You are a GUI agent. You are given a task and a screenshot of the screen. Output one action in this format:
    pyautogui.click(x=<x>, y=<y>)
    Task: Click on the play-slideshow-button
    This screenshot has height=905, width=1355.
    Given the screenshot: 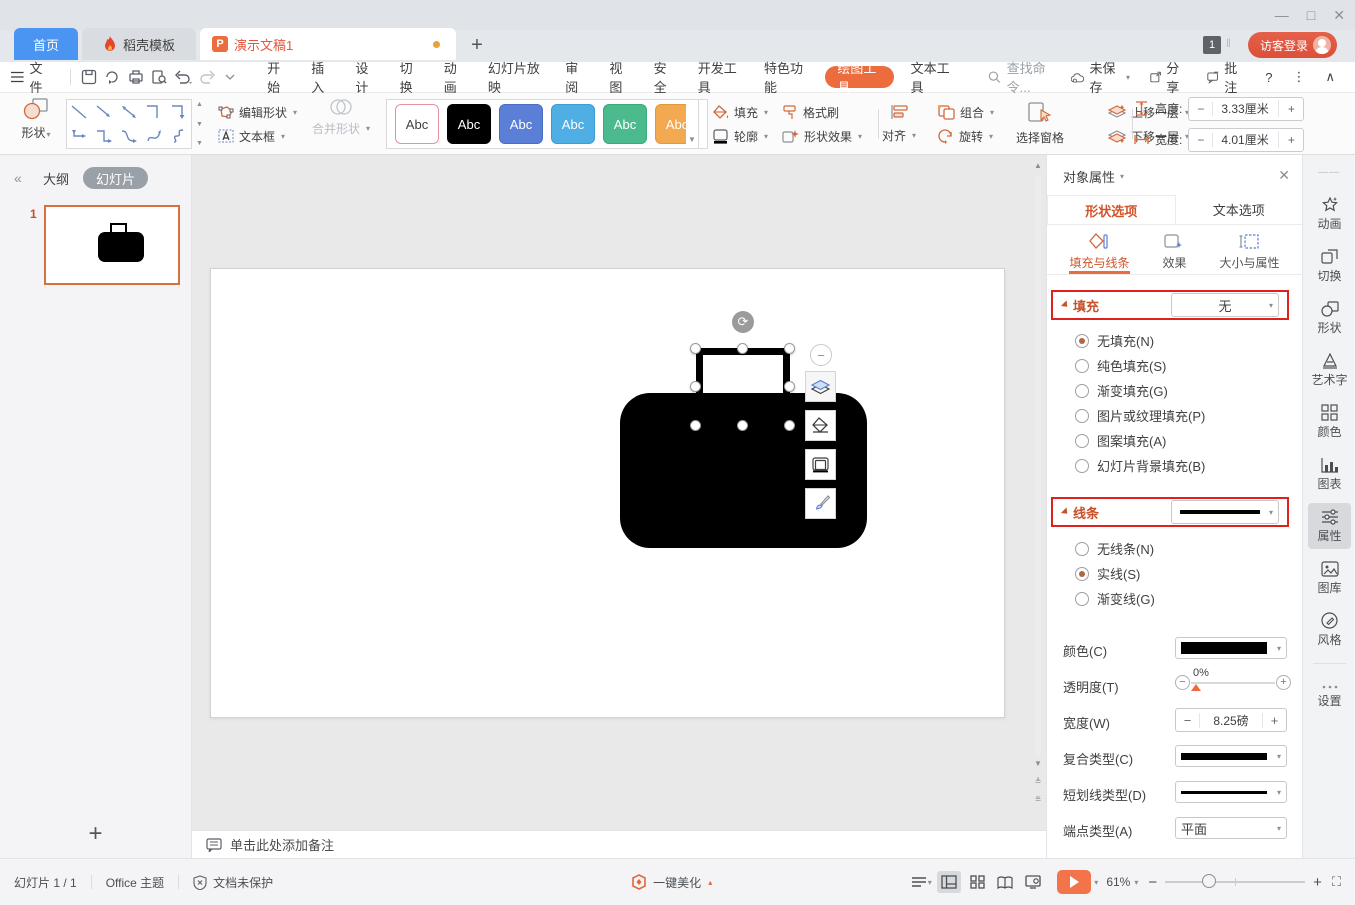 What is the action you would take?
    pyautogui.click(x=1074, y=882)
    